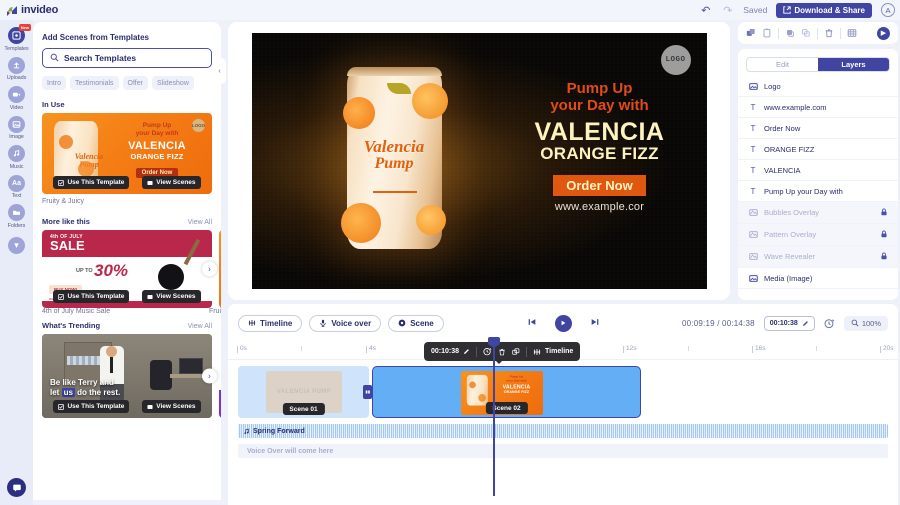 The width and height of the screenshot is (900, 505). I want to click on skip-previous-icon, so click(532, 323).